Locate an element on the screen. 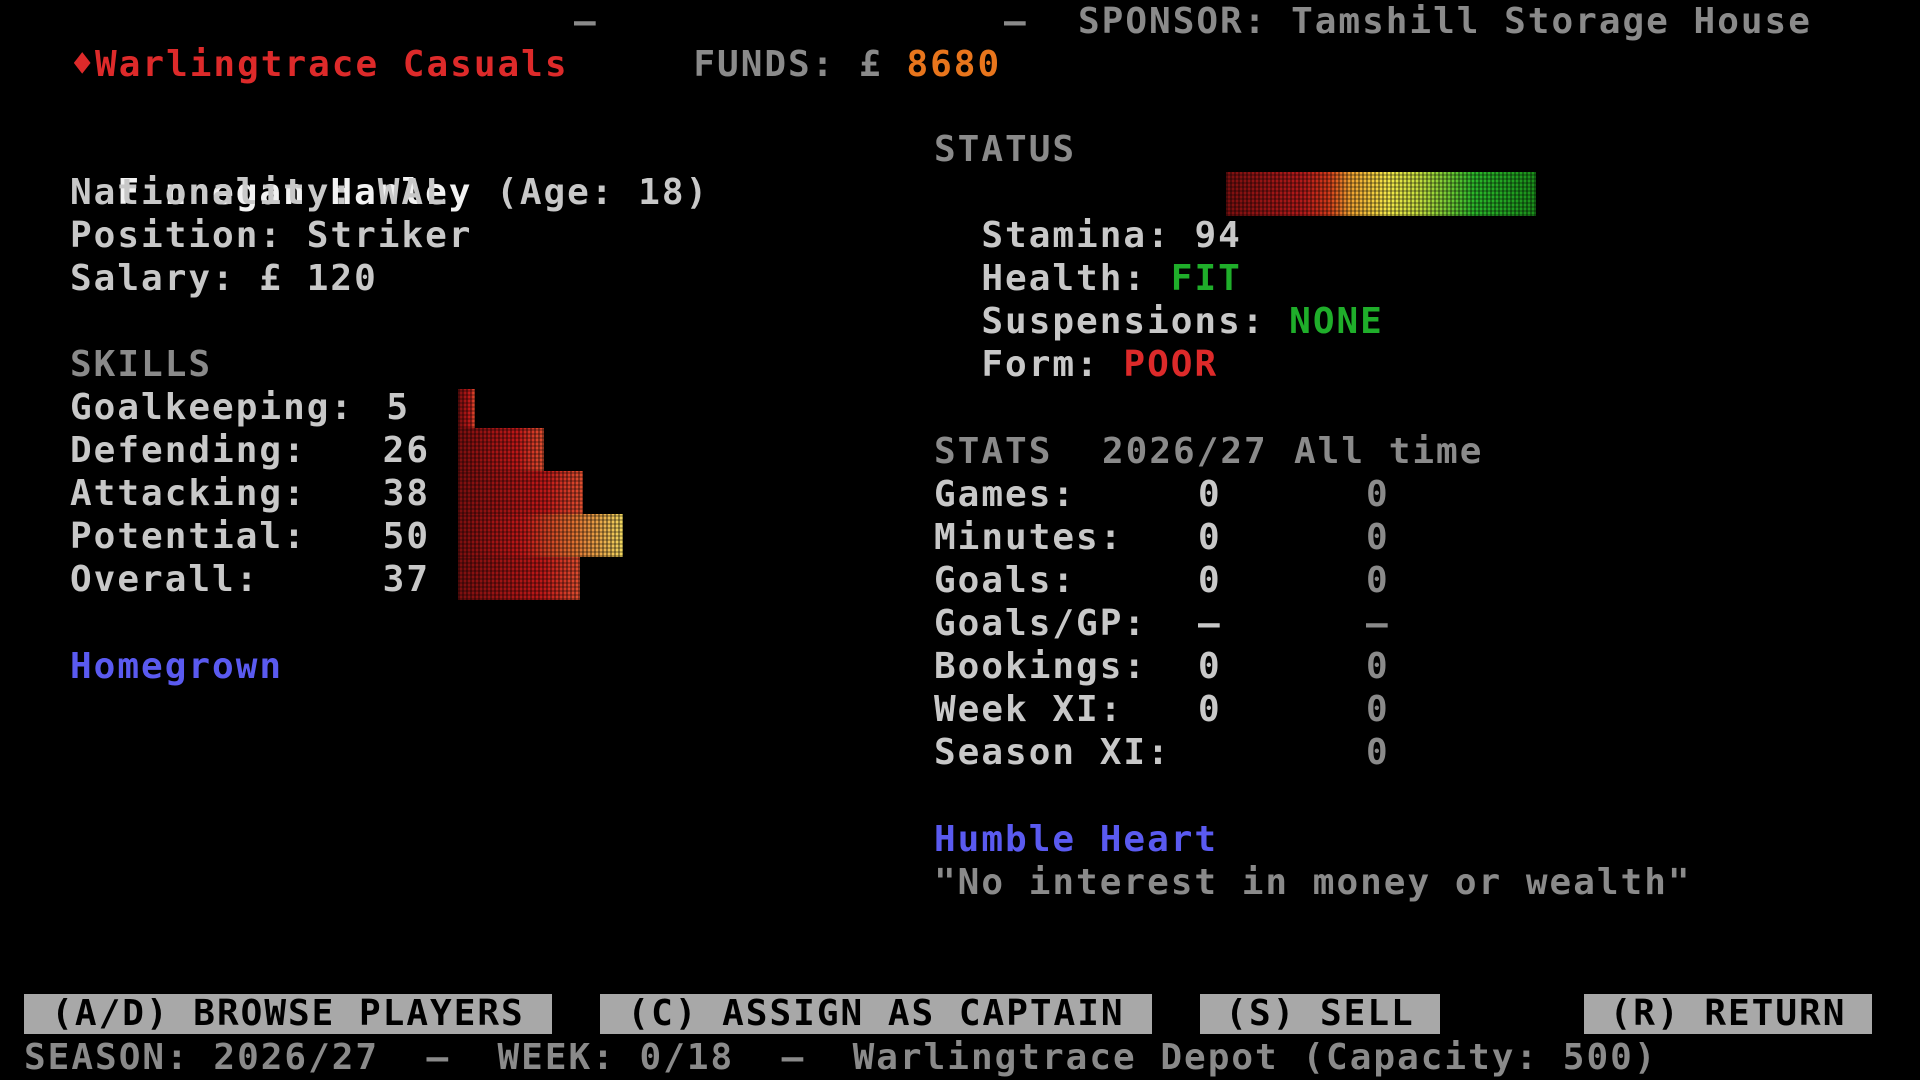  stats-row-label: Season XI: is located at coordinates (1052, 752).